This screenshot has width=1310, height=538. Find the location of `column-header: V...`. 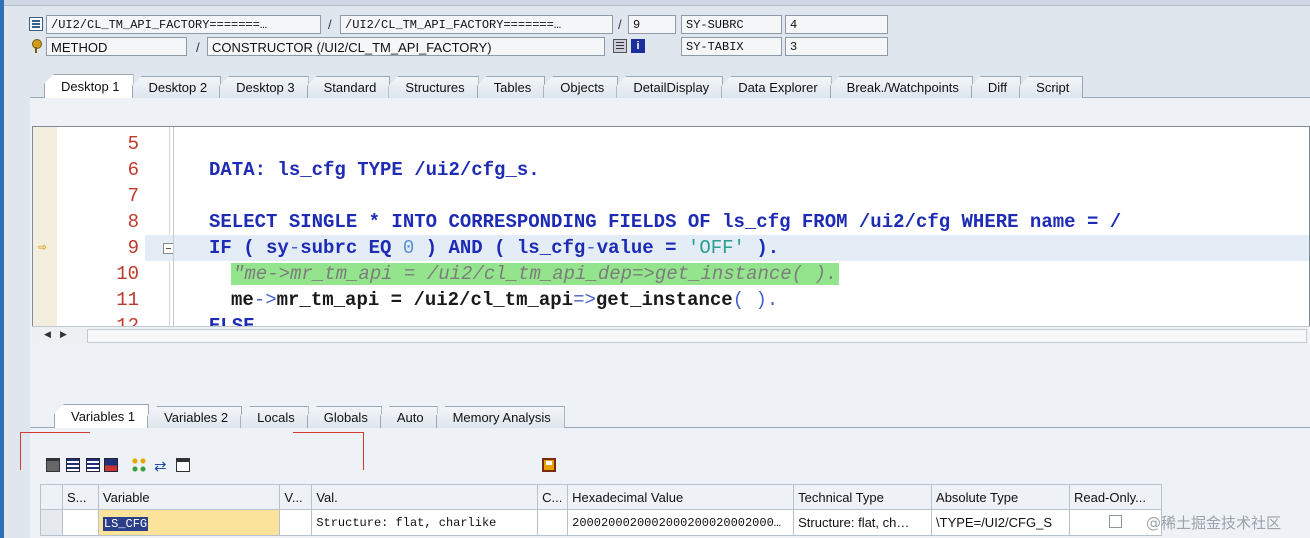

column-header: V... is located at coordinates (296, 497).